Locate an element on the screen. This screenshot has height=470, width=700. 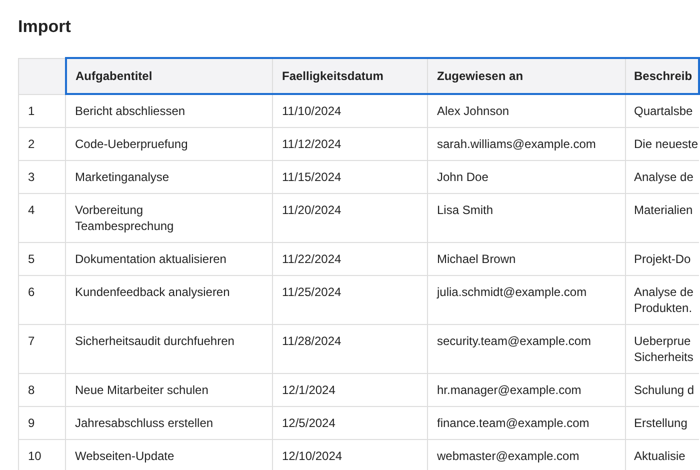
table-cell: Lisa Smith is located at coordinates (527, 218).